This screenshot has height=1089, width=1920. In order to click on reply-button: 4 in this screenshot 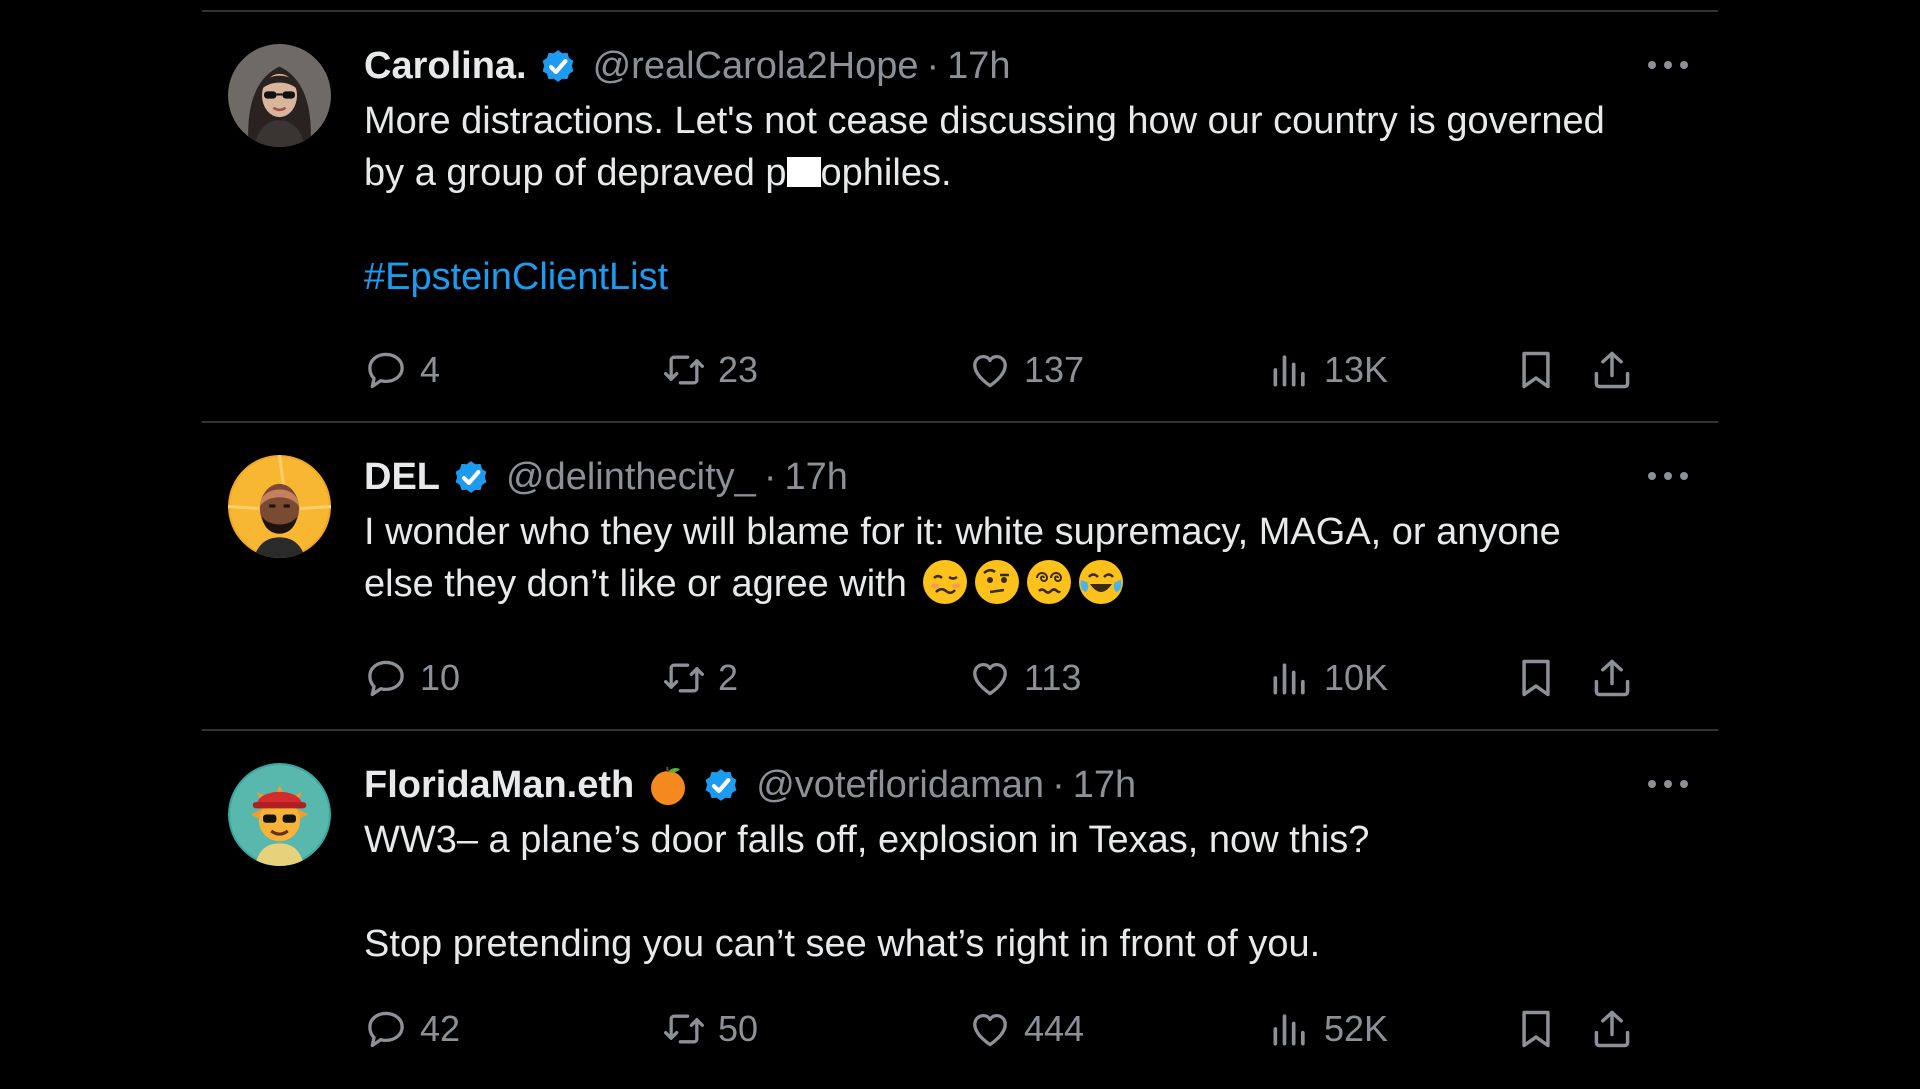, I will do `click(402, 370)`.